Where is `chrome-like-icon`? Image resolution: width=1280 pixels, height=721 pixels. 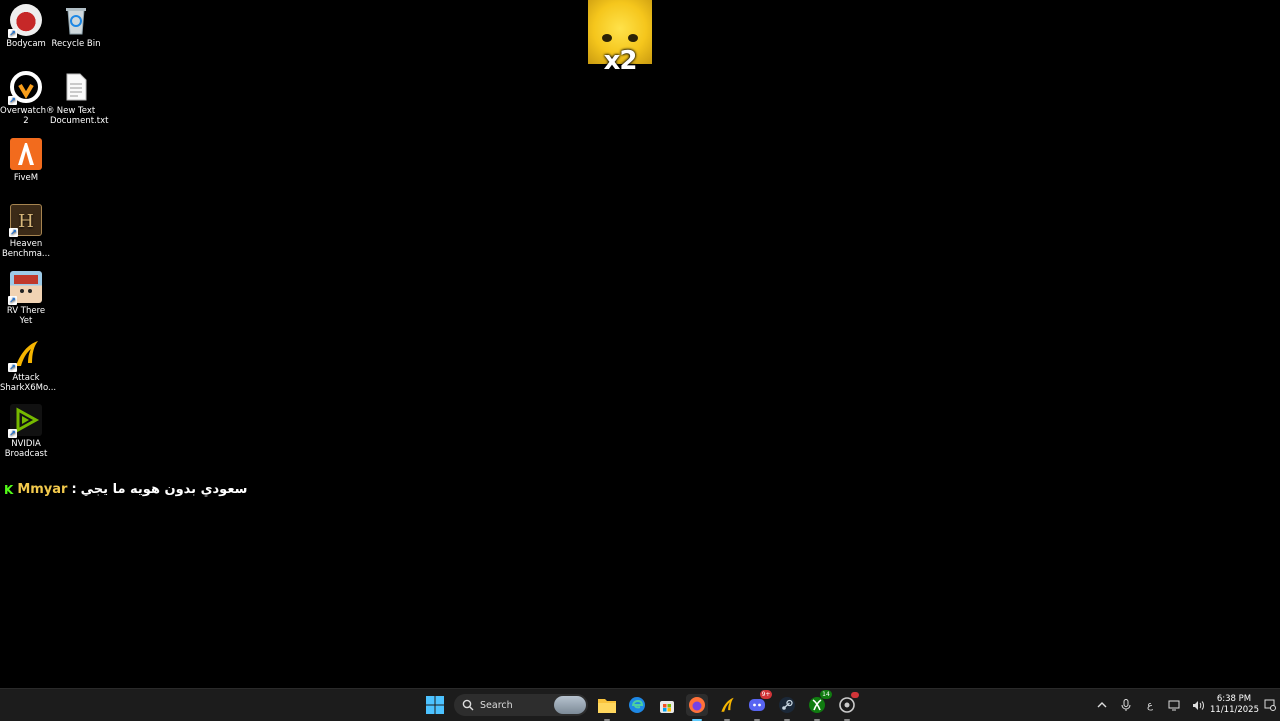
chrome-like-icon is located at coordinates (847, 705).